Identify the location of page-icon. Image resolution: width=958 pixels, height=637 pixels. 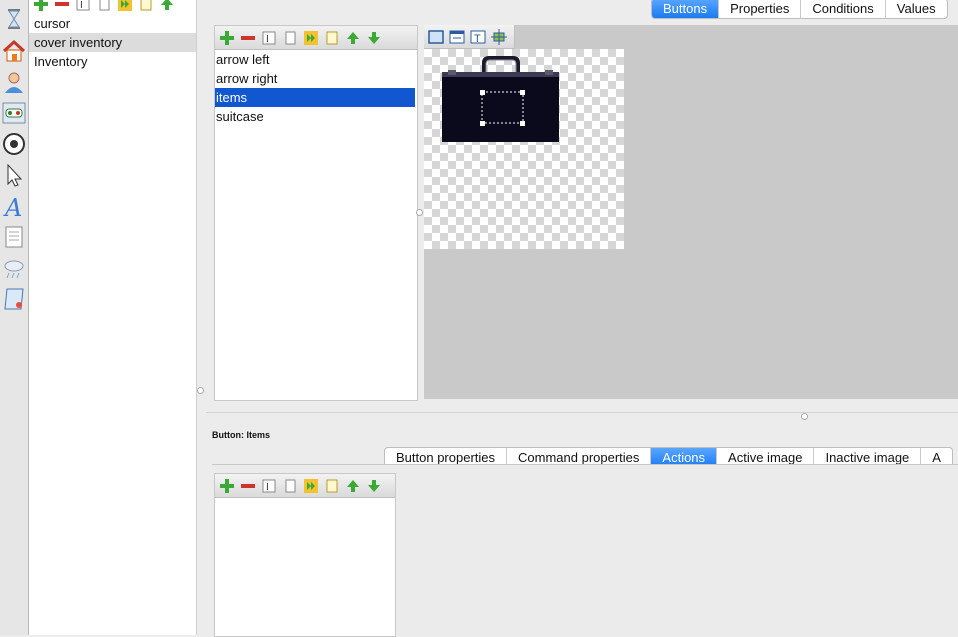
(14, 237).